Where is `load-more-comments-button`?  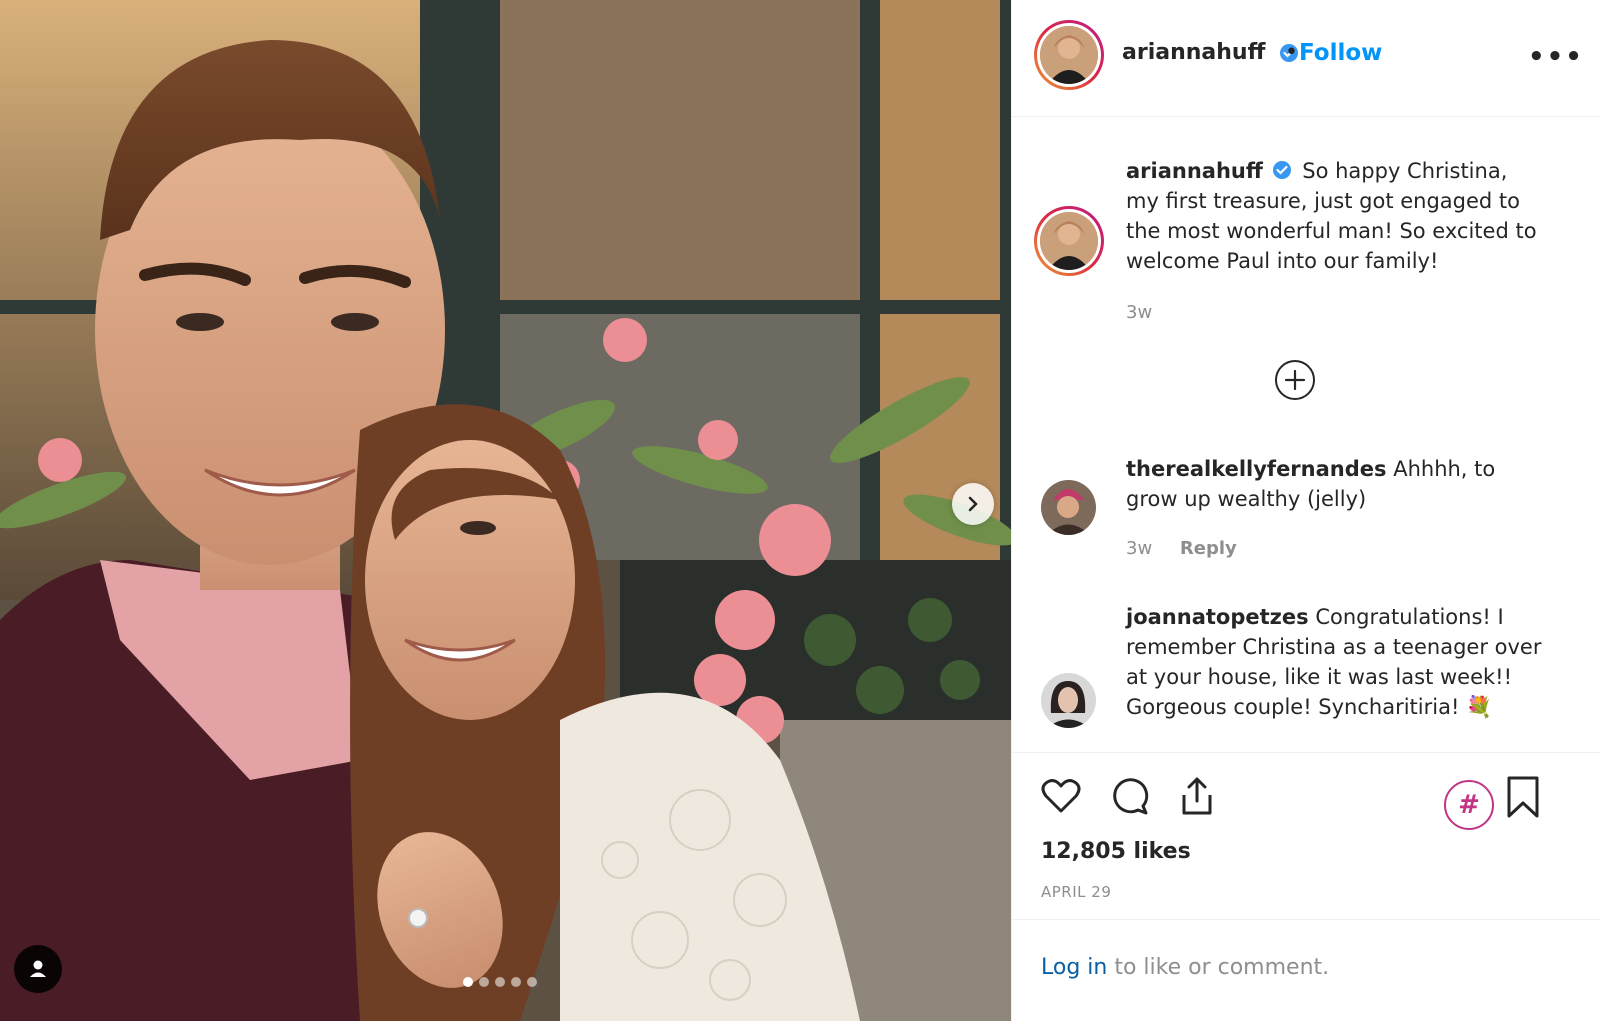
load-more-comments-button is located at coordinates (1295, 380).